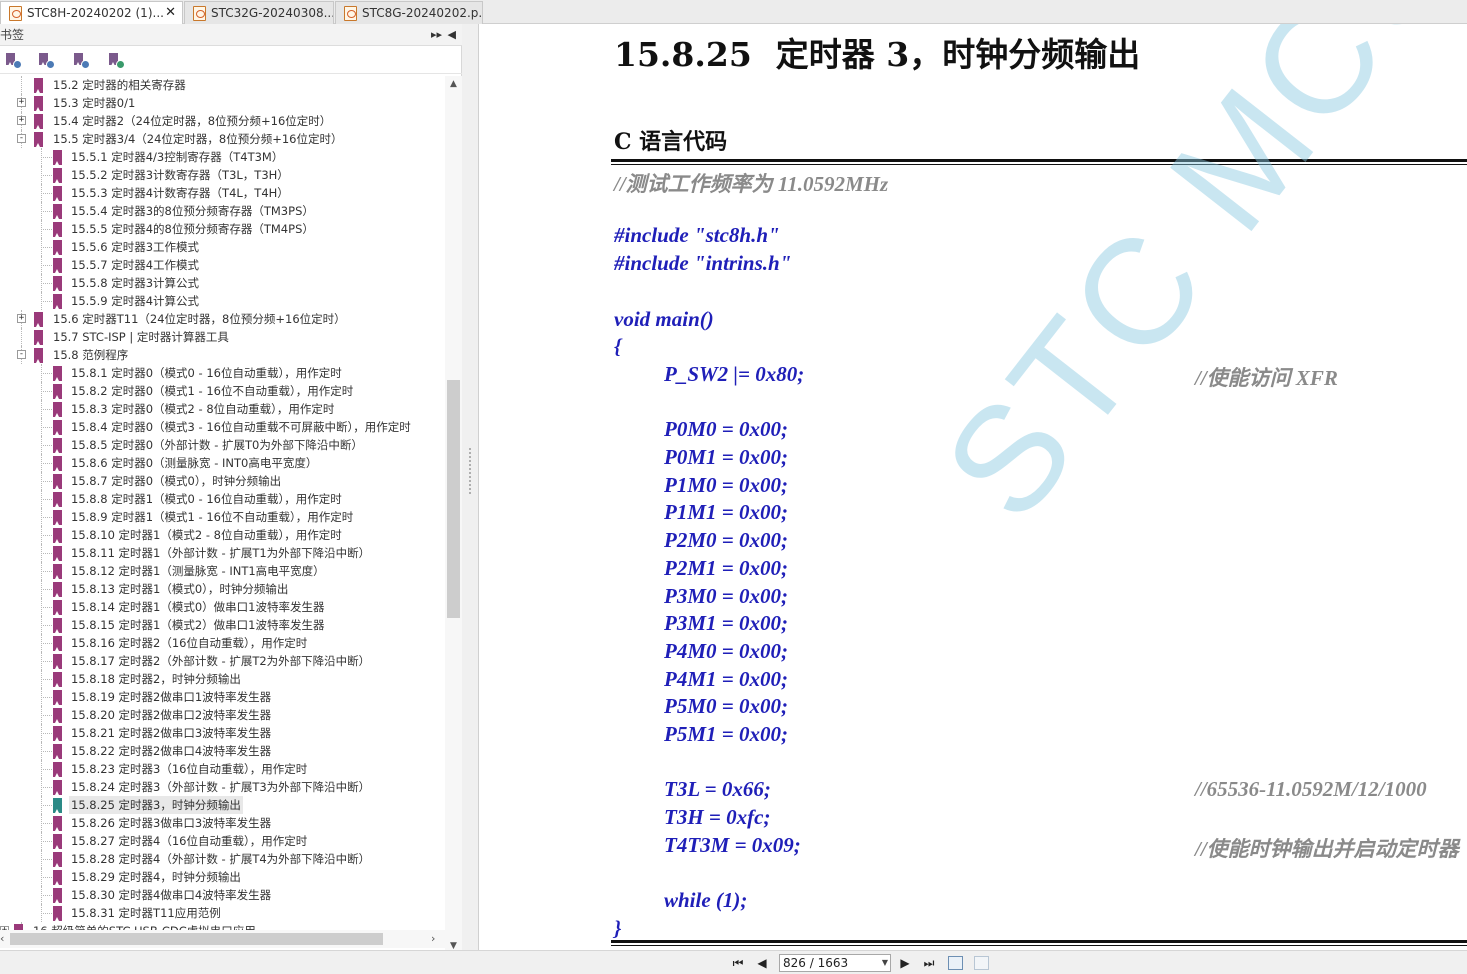 Image resolution: width=1467 pixels, height=974 pixels. Describe the element at coordinates (222, 229) in the screenshot. I see `bookmark-item: 15.5.5 定时器4的8位预分频寄存器（TM4PS）` at that location.